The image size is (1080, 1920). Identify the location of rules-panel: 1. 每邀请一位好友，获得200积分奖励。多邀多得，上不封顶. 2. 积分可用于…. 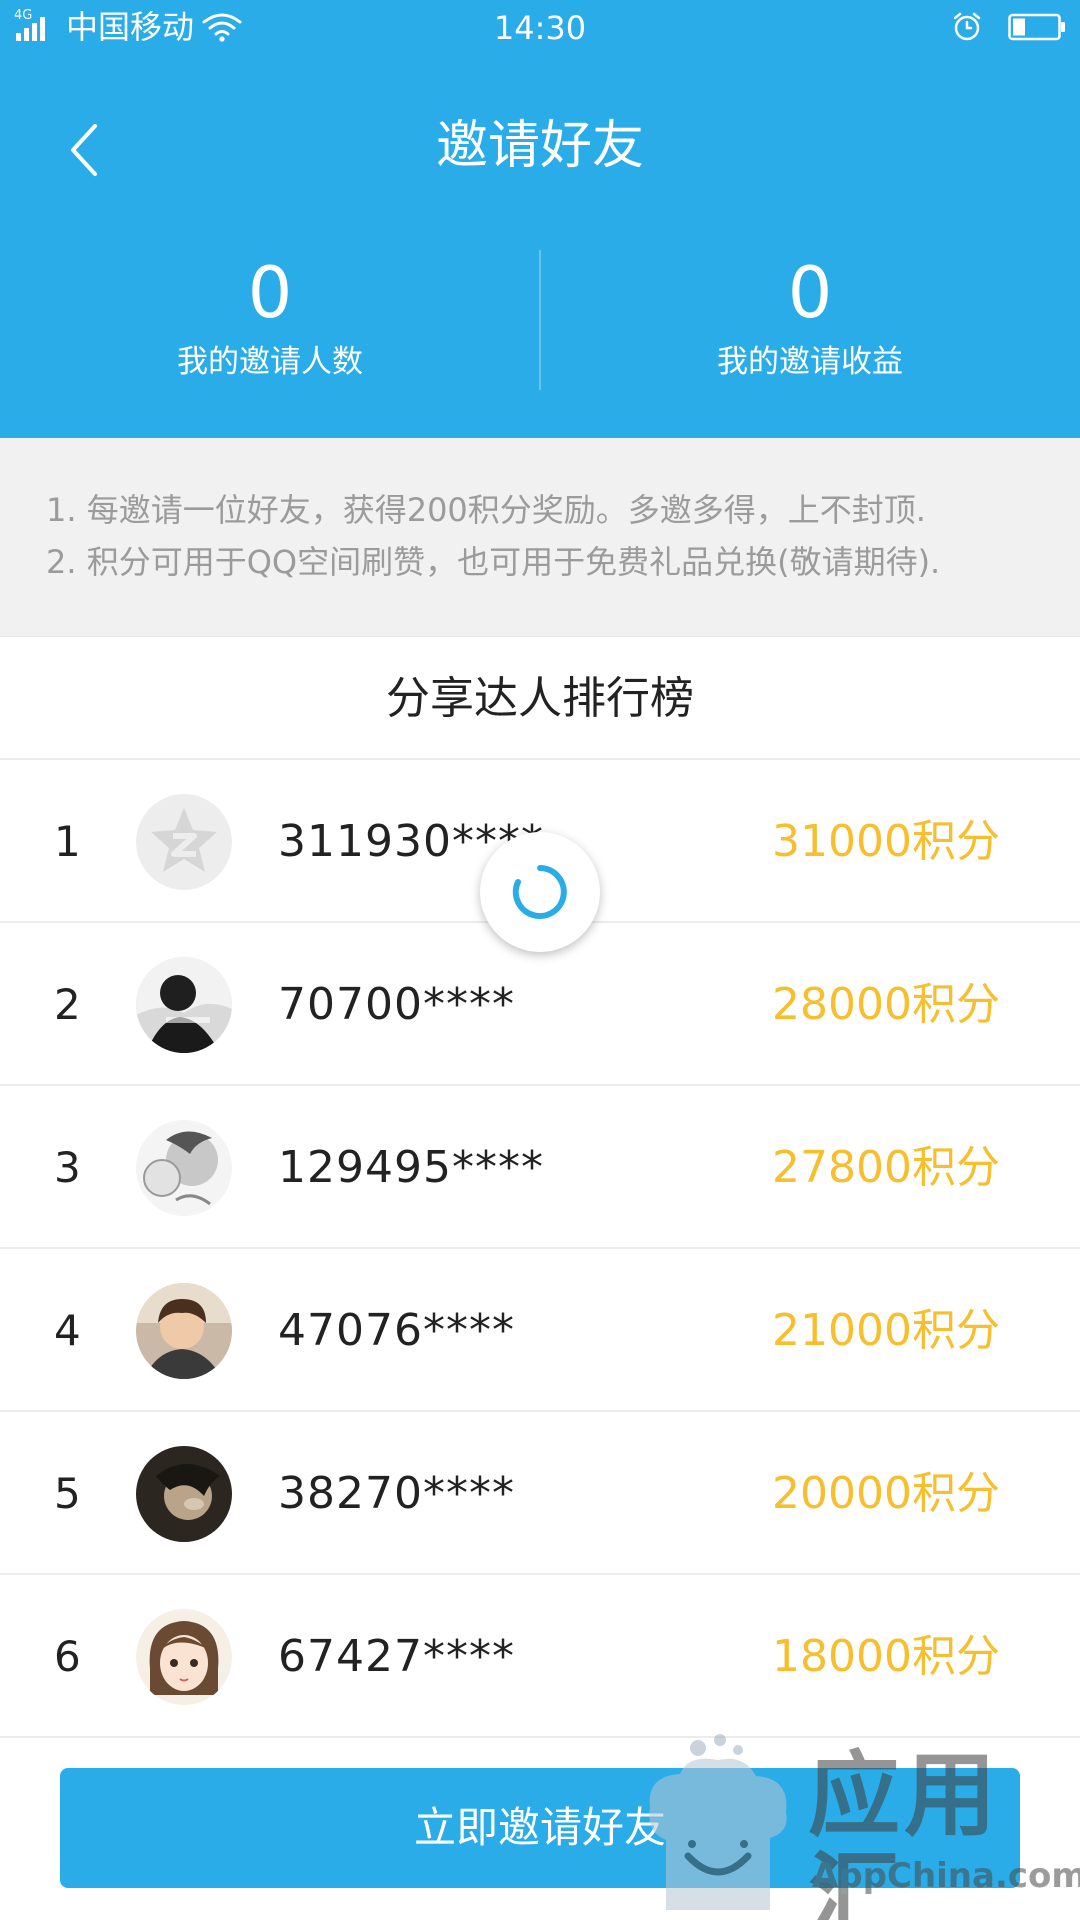
(540, 537).